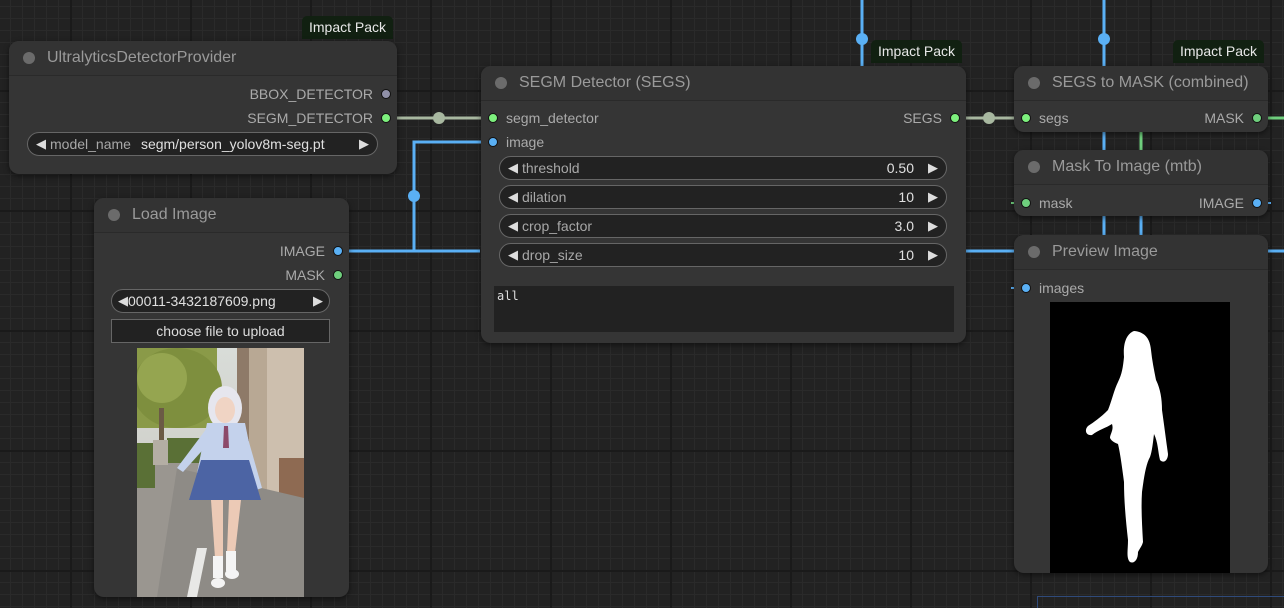 The height and width of the screenshot is (608, 1284). I want to click on widget-label: dilation, so click(544, 197).